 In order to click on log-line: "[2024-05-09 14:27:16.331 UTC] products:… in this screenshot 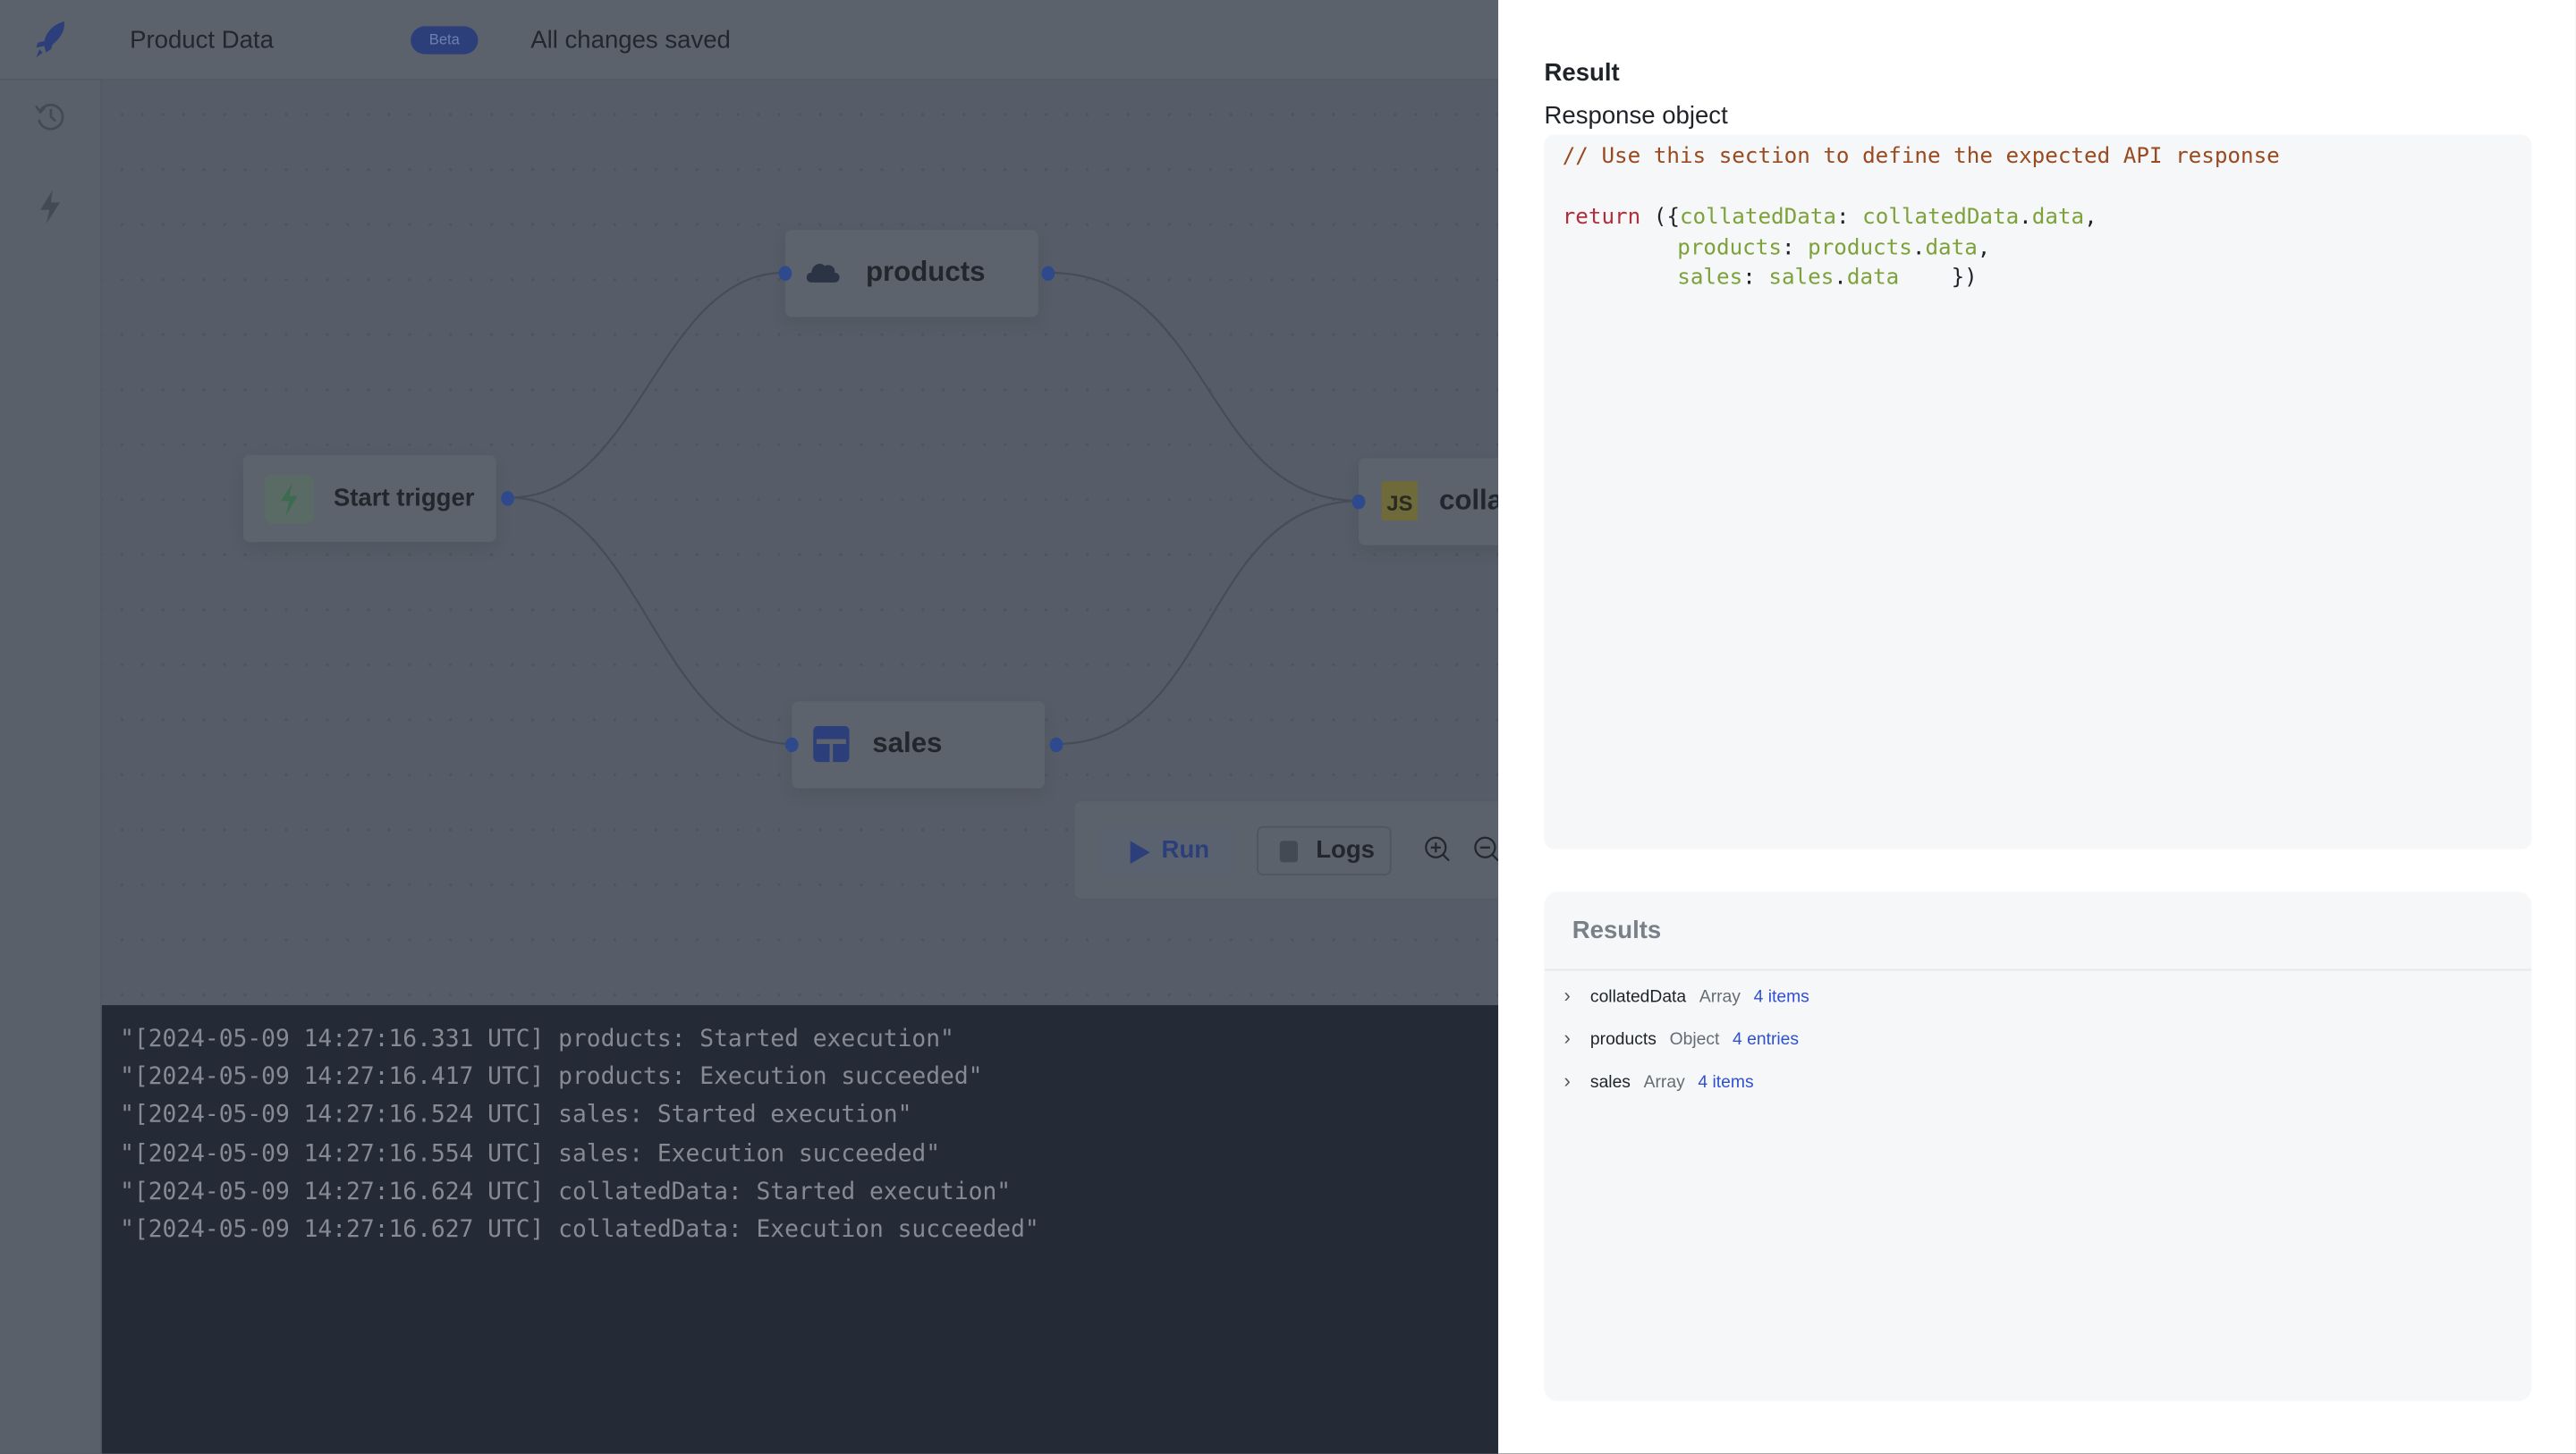, I will do `click(537, 1039)`.